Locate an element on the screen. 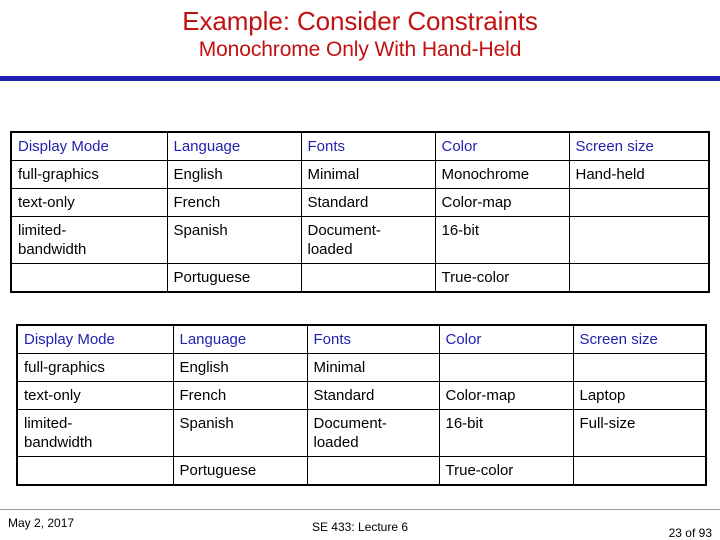 The height and width of the screenshot is (540, 720). page-subtitle: Monochrome Only With Hand-Held is located at coordinates (360, 49).